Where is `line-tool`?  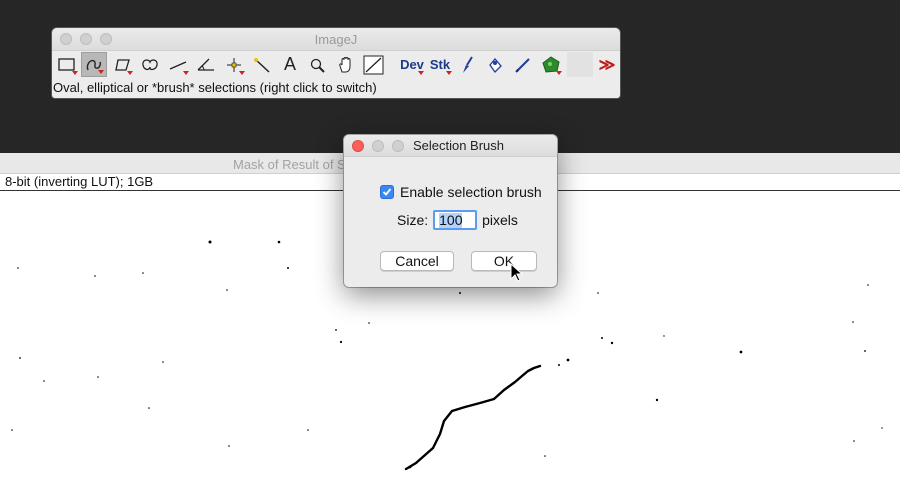
line-tool is located at coordinates (178, 64).